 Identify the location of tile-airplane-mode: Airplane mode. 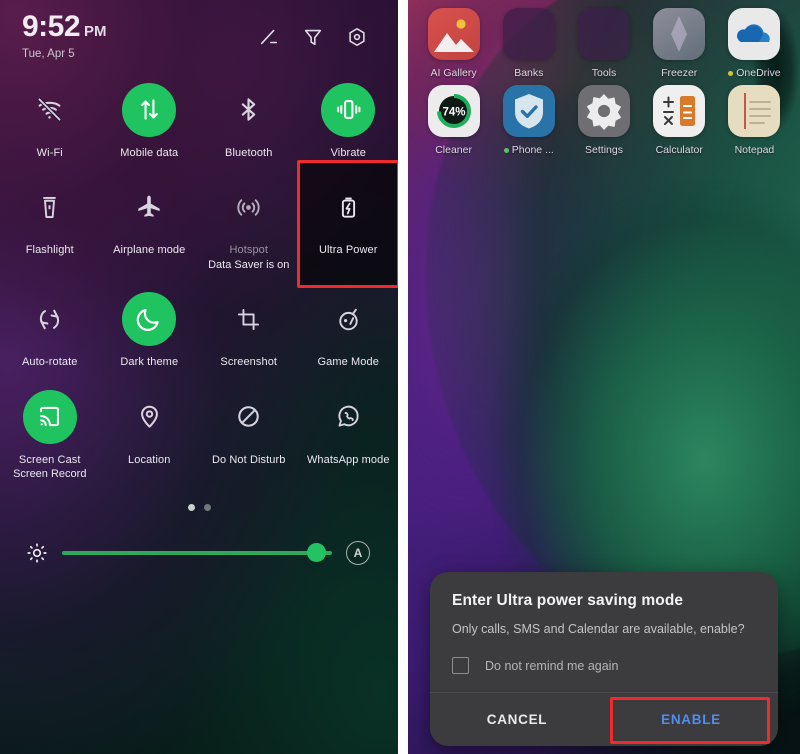
(150, 222).